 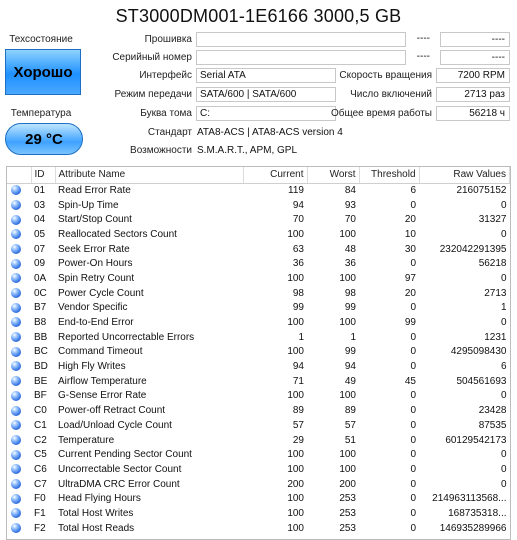 What do you see at coordinates (41, 113) in the screenshot?
I see `temperature-label: Температура` at bounding box center [41, 113].